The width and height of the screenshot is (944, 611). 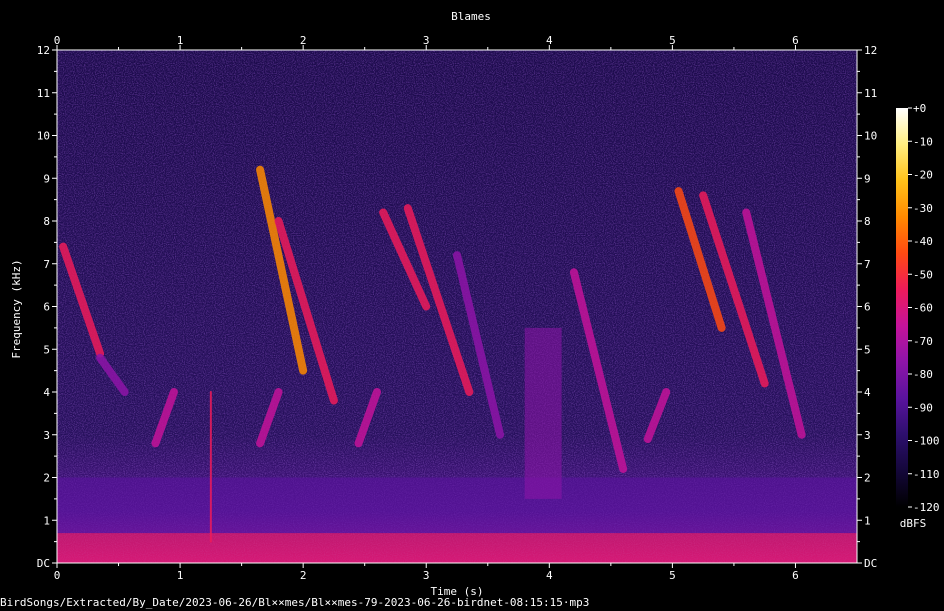 What do you see at coordinates (926, 507) in the screenshot?
I see `colorbar-tick-label: -120` at bounding box center [926, 507].